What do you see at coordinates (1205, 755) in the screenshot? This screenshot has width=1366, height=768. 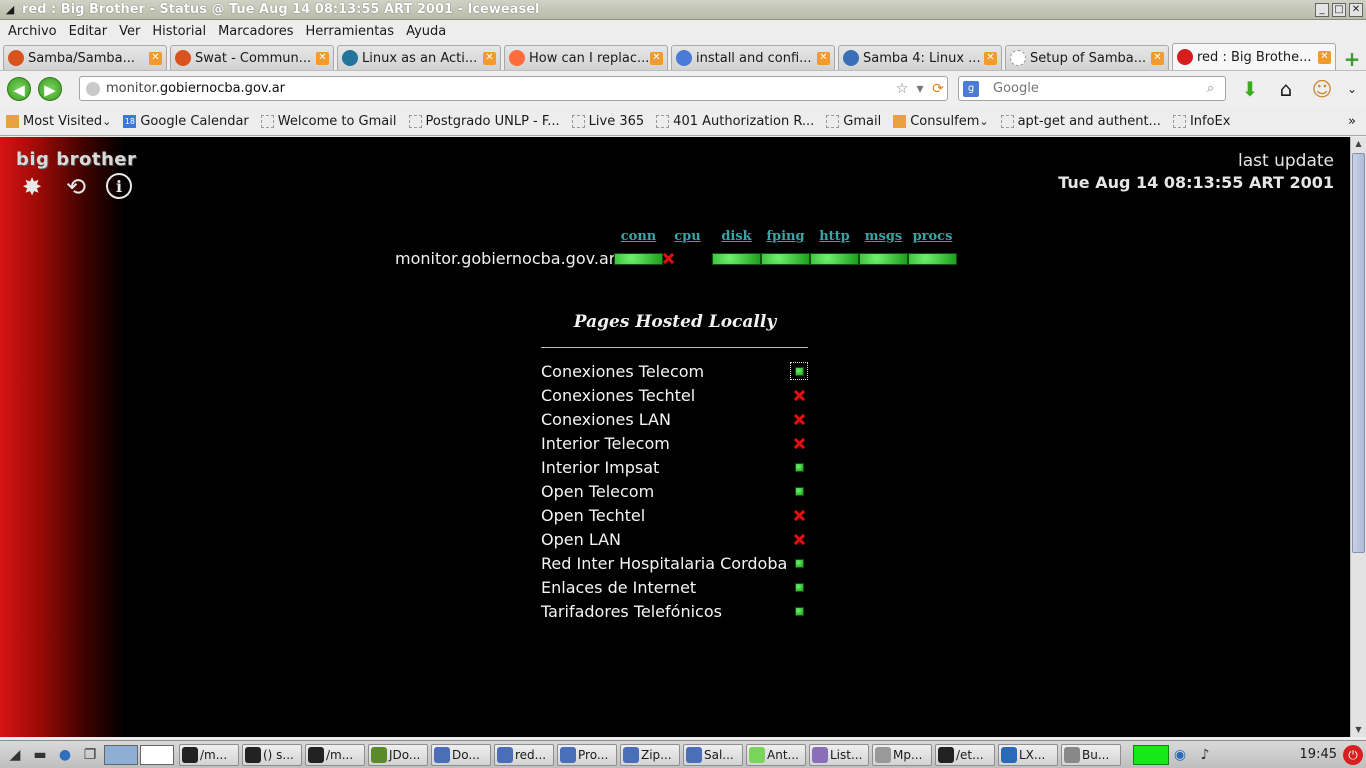 I see `volume-tray-icon: ♪` at bounding box center [1205, 755].